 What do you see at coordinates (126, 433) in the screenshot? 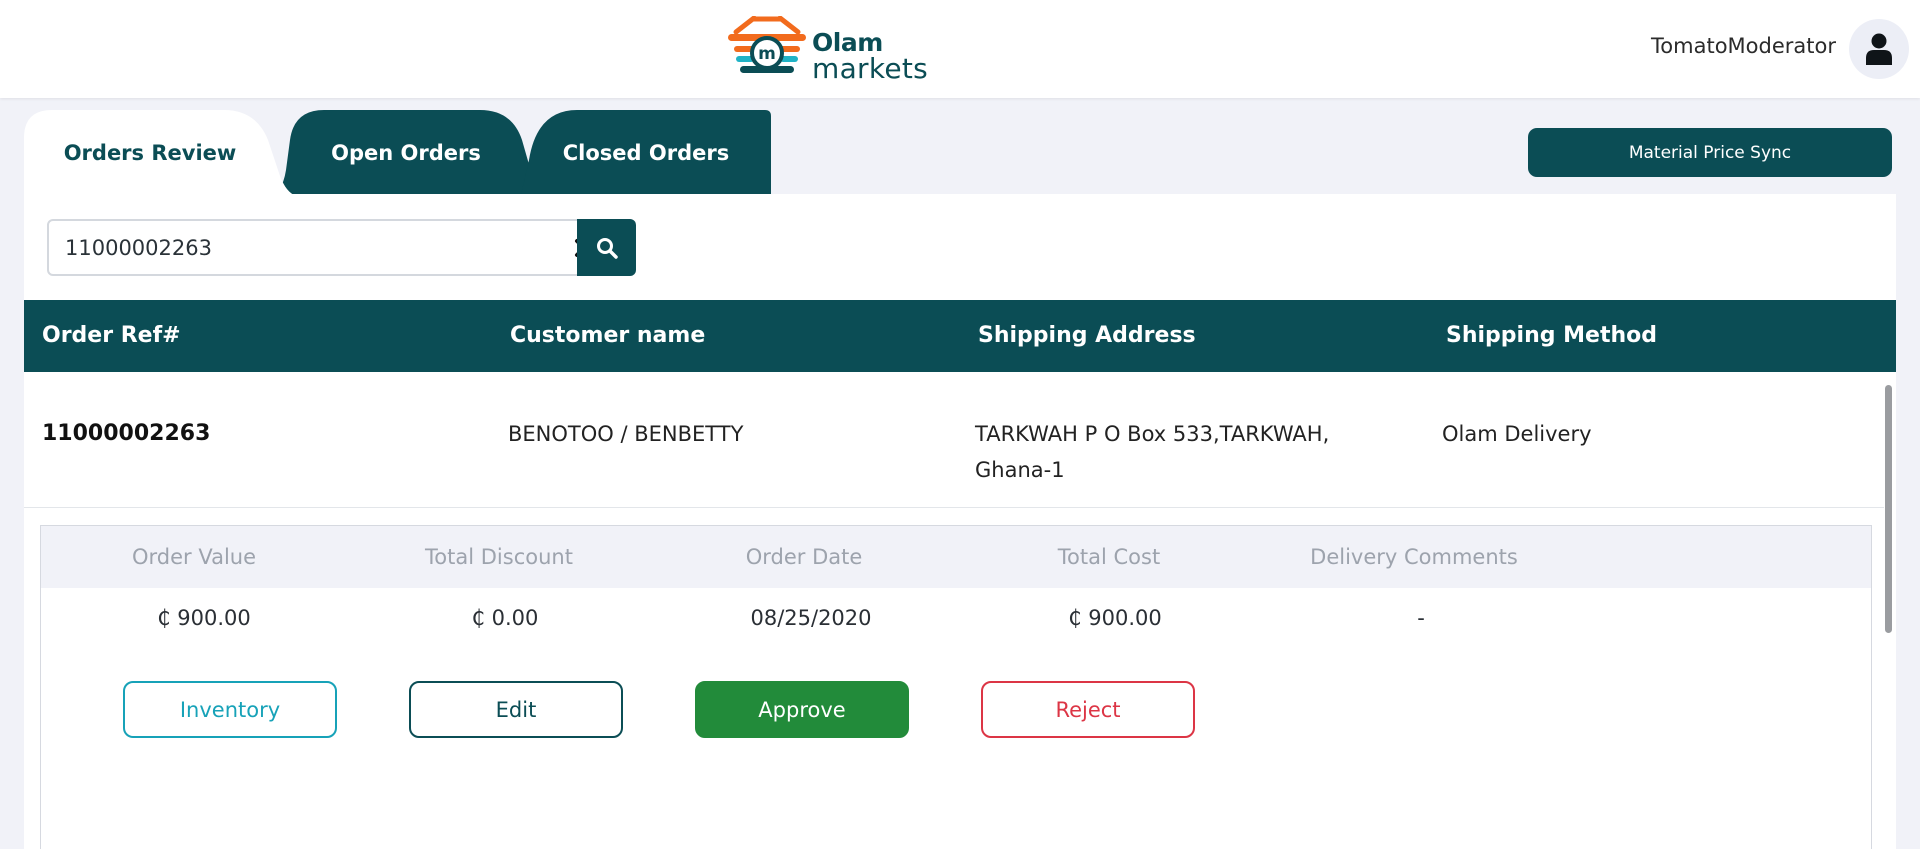
I see `order-ref-cell: 11000002263` at bounding box center [126, 433].